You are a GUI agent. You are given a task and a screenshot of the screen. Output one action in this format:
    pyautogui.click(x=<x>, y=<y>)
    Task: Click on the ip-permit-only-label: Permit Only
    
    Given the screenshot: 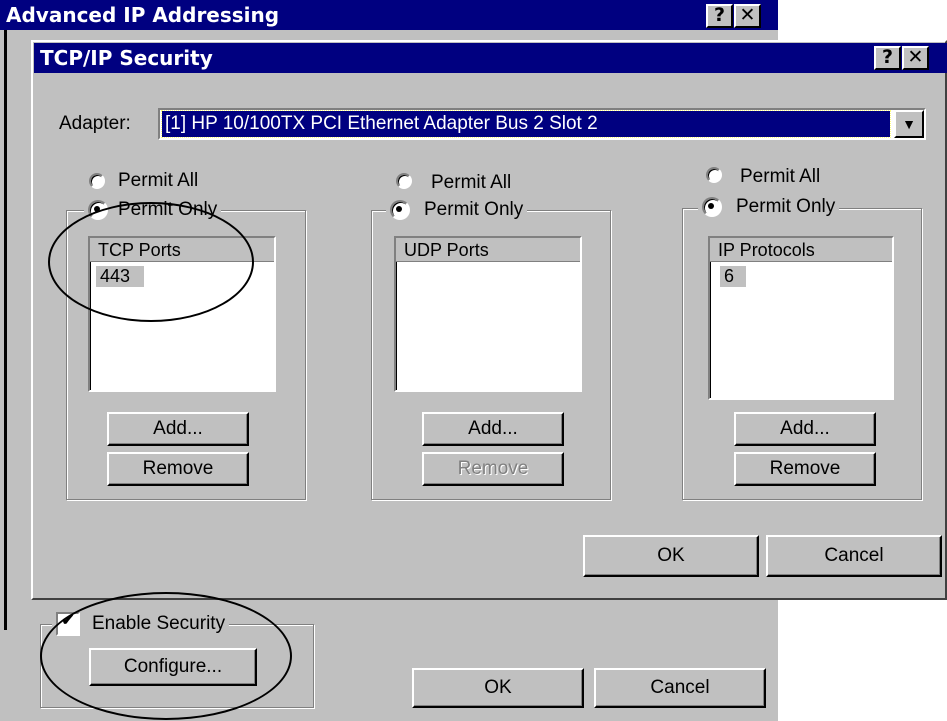 What is the action you would take?
    pyautogui.click(x=786, y=207)
    